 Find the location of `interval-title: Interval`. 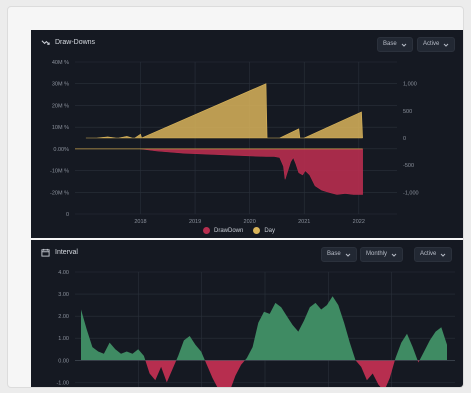

interval-title: Interval is located at coordinates (59, 252).